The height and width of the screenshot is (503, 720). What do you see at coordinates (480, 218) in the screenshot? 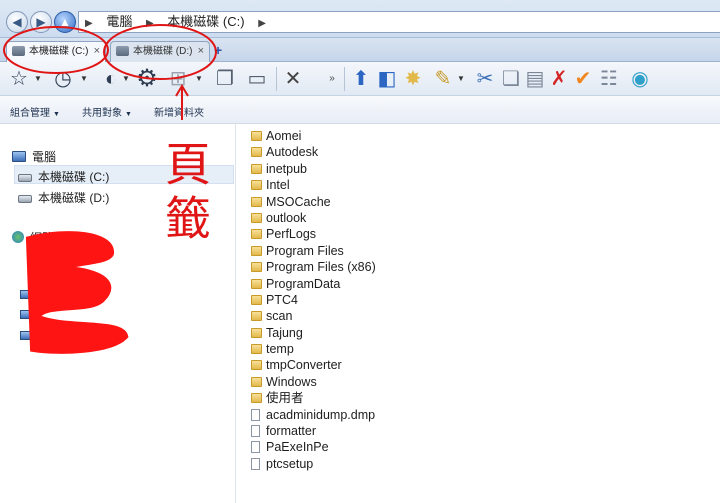
I see `file-list-item: outlook` at bounding box center [480, 218].